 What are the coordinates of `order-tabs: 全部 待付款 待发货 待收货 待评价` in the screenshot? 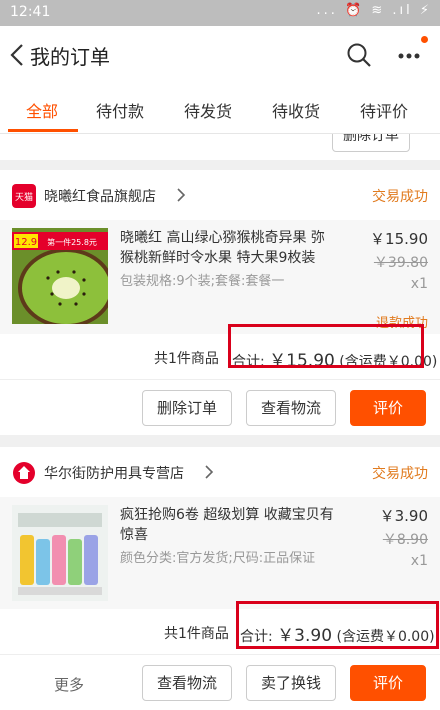 It's located at (220, 109).